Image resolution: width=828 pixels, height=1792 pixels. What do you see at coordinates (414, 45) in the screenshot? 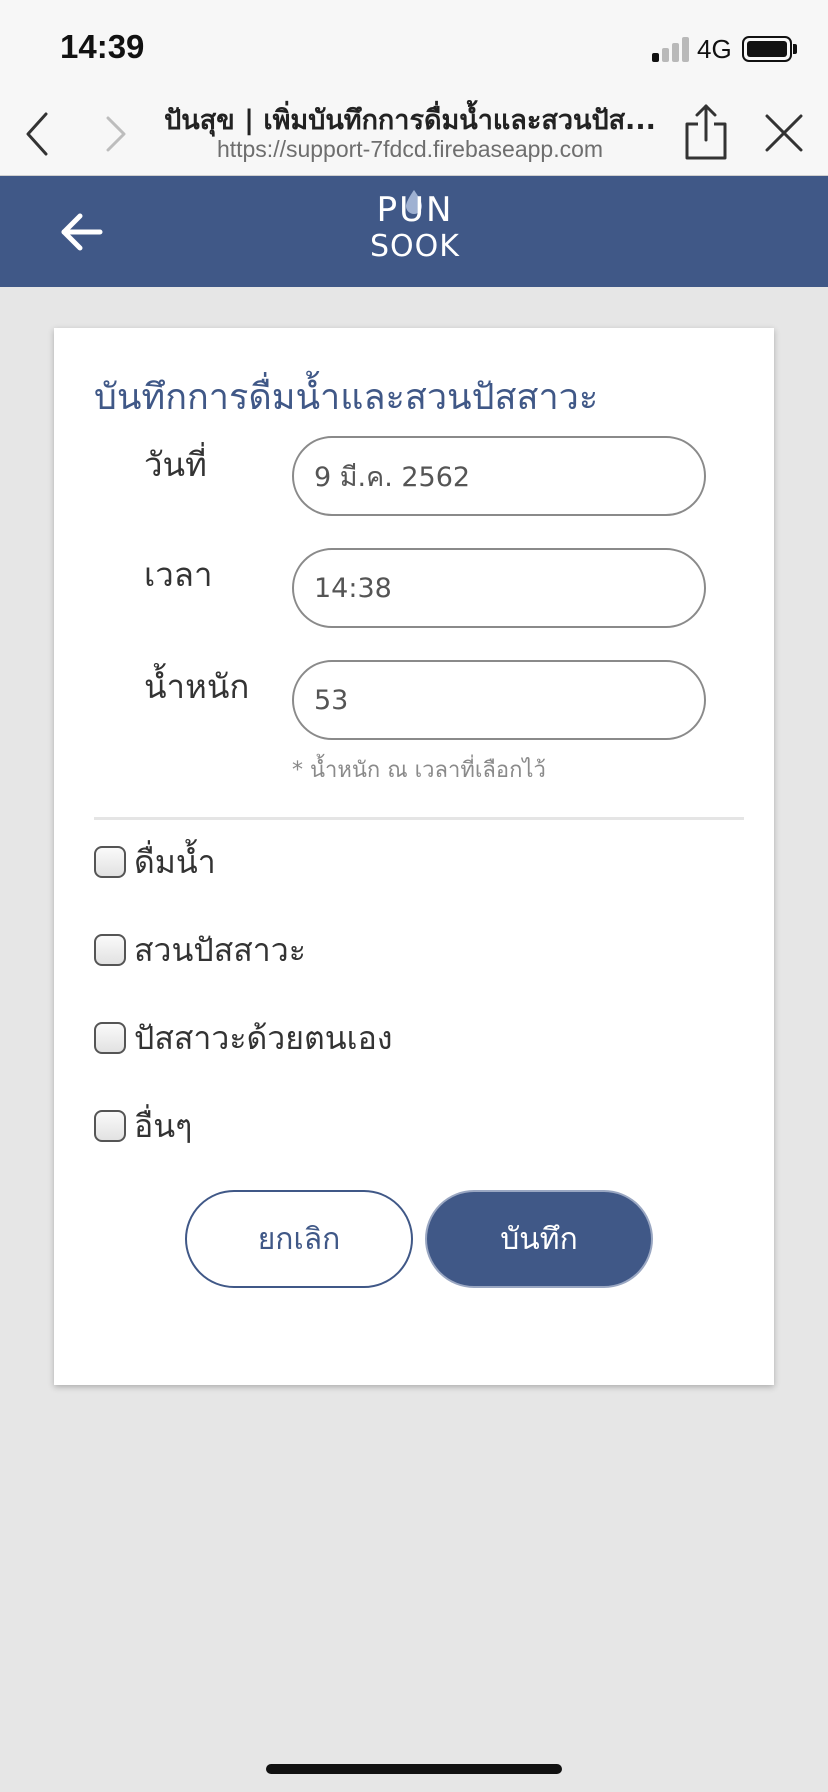
I see `status-bar: 14:39 4G` at bounding box center [414, 45].